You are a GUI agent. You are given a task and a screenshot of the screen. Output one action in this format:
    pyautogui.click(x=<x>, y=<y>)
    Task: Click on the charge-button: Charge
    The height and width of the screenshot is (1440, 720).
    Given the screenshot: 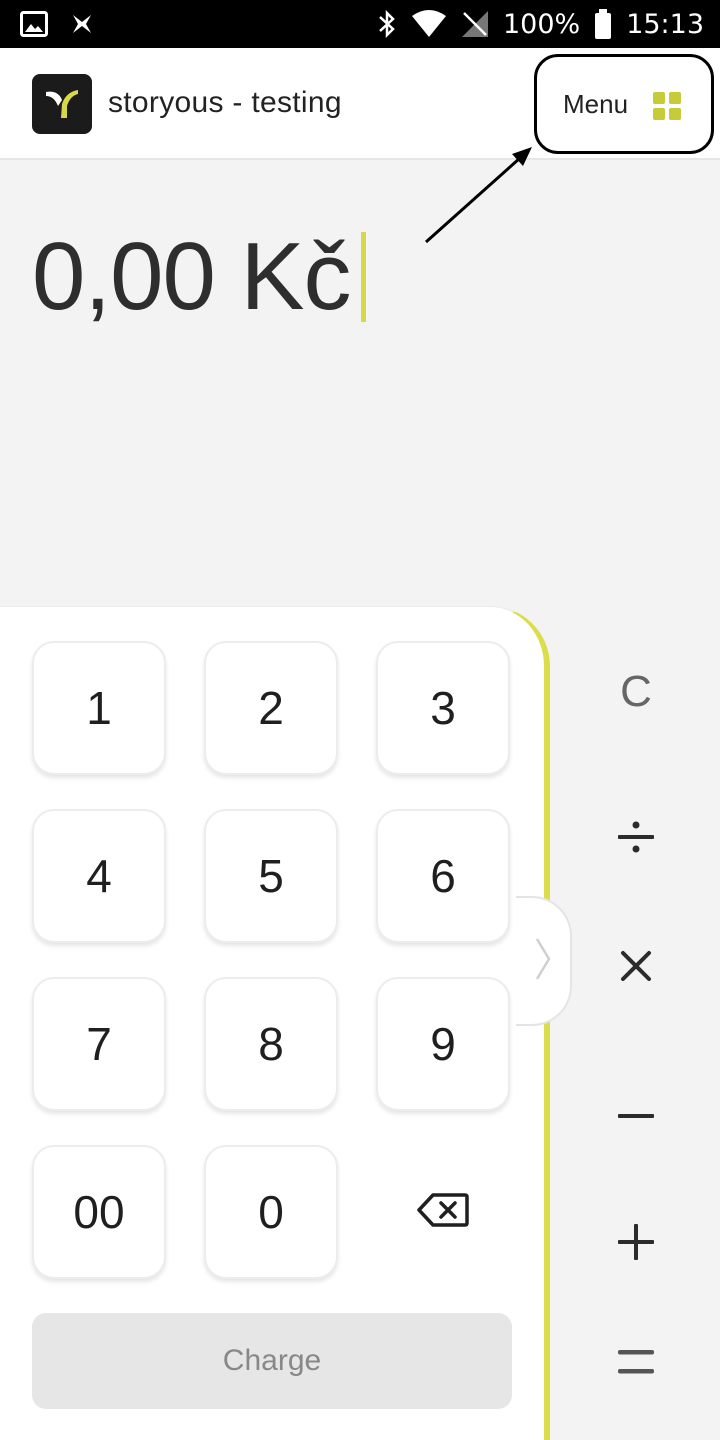 What is the action you would take?
    pyautogui.click(x=272, y=1361)
    